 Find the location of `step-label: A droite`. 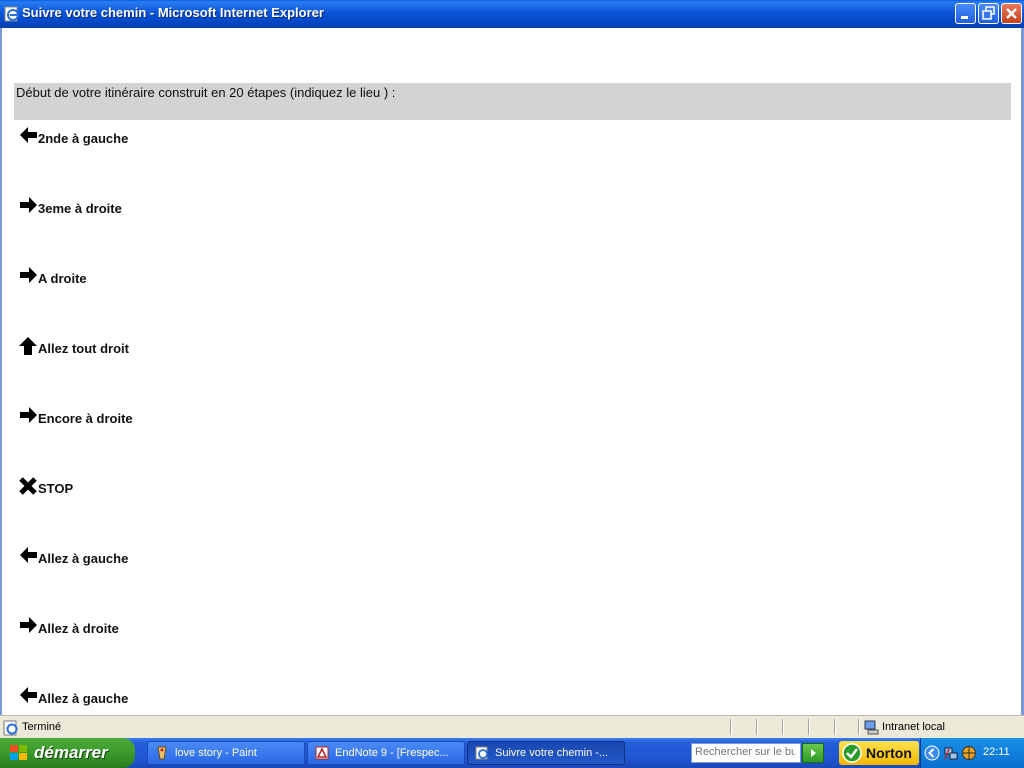

step-label: A droite is located at coordinates (62, 278).